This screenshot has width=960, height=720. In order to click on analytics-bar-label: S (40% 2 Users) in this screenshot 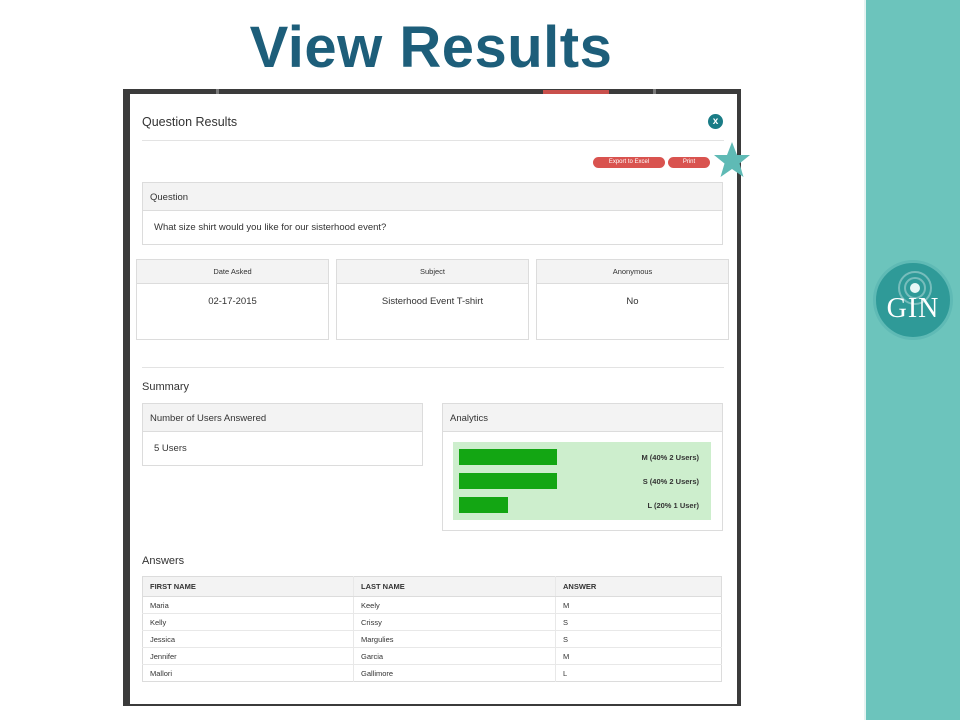, I will do `click(670, 481)`.